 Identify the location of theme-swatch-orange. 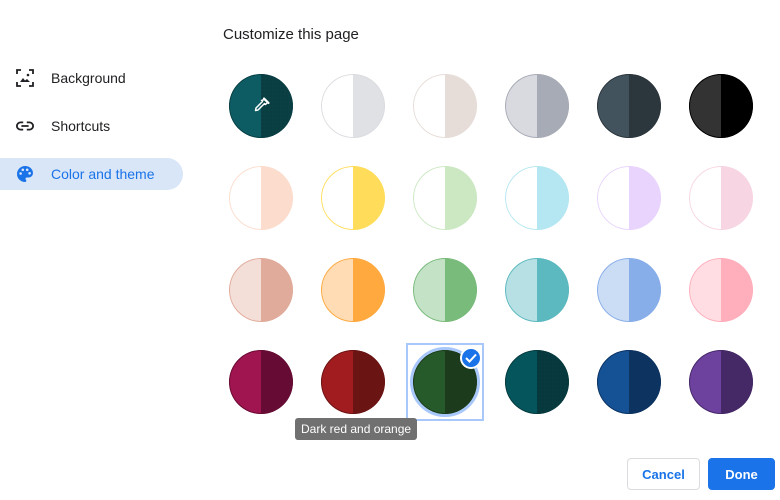
(353, 290).